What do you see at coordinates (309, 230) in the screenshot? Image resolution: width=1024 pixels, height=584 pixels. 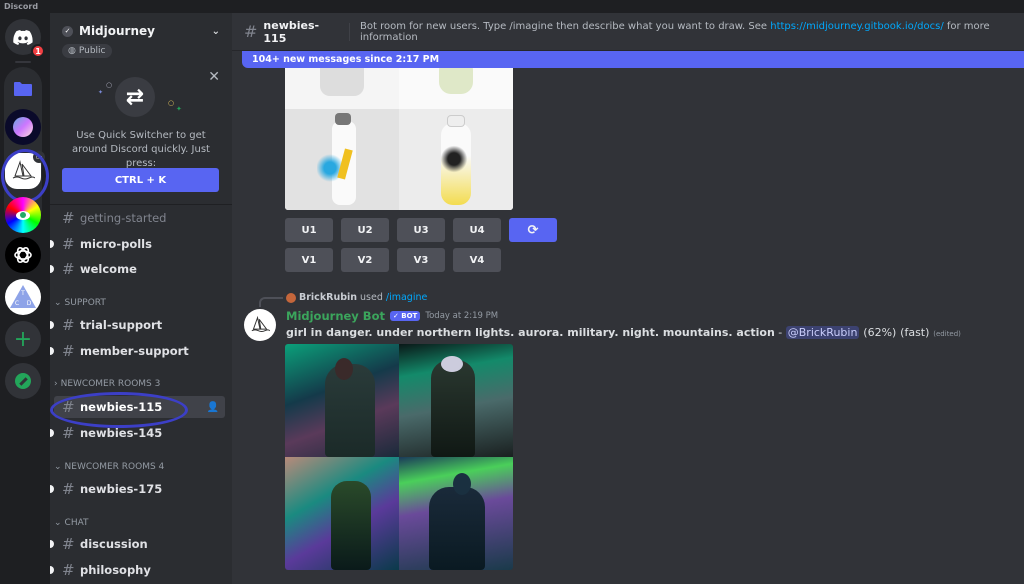 I see `upscale-1-button: U1` at bounding box center [309, 230].